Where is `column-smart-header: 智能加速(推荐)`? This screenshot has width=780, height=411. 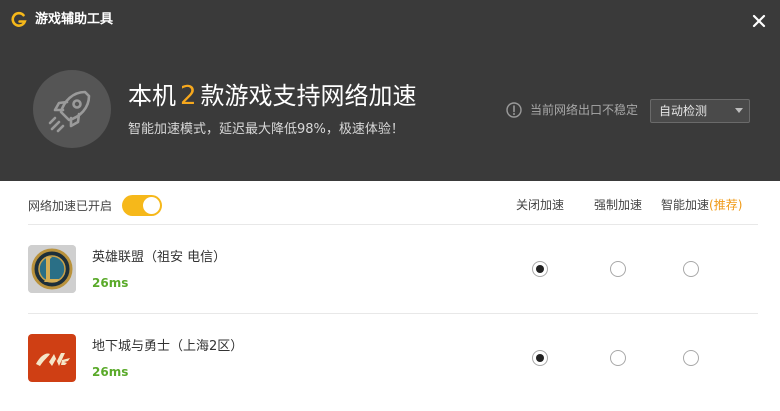 column-smart-header: 智能加速(推荐) is located at coordinates (701, 205).